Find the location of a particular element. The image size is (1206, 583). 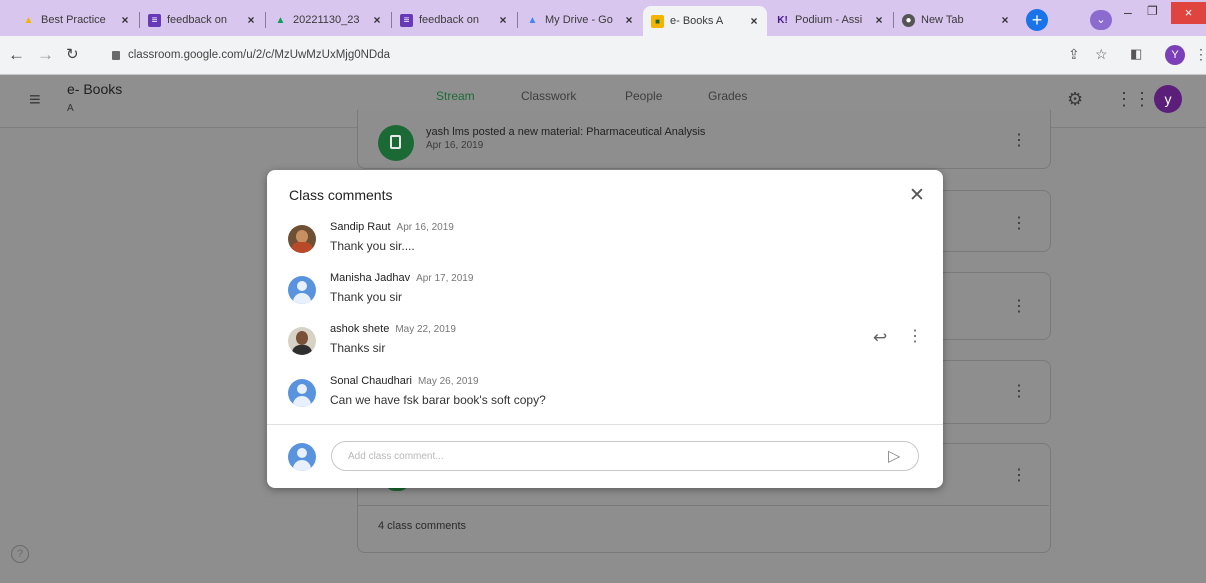

new-tab-button: + is located at coordinates (1037, 20).